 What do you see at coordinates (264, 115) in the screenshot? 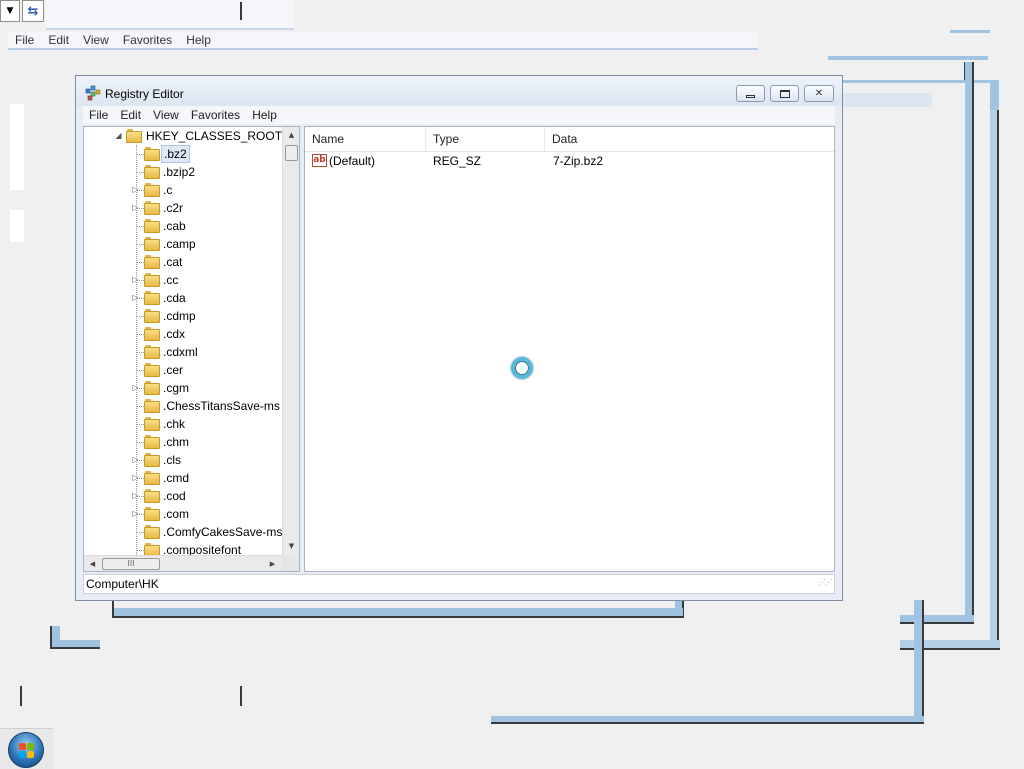
I see `menu-help: Help` at bounding box center [264, 115].